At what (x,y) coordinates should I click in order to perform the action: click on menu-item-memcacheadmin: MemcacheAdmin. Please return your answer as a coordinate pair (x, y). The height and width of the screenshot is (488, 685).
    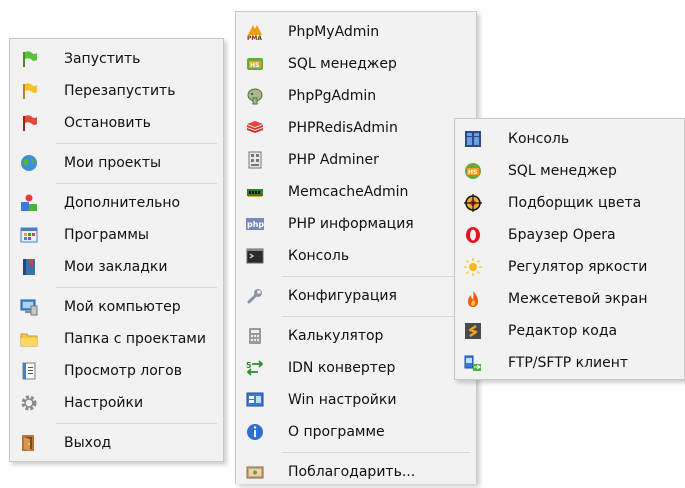
    Looking at the image, I should click on (356, 192).